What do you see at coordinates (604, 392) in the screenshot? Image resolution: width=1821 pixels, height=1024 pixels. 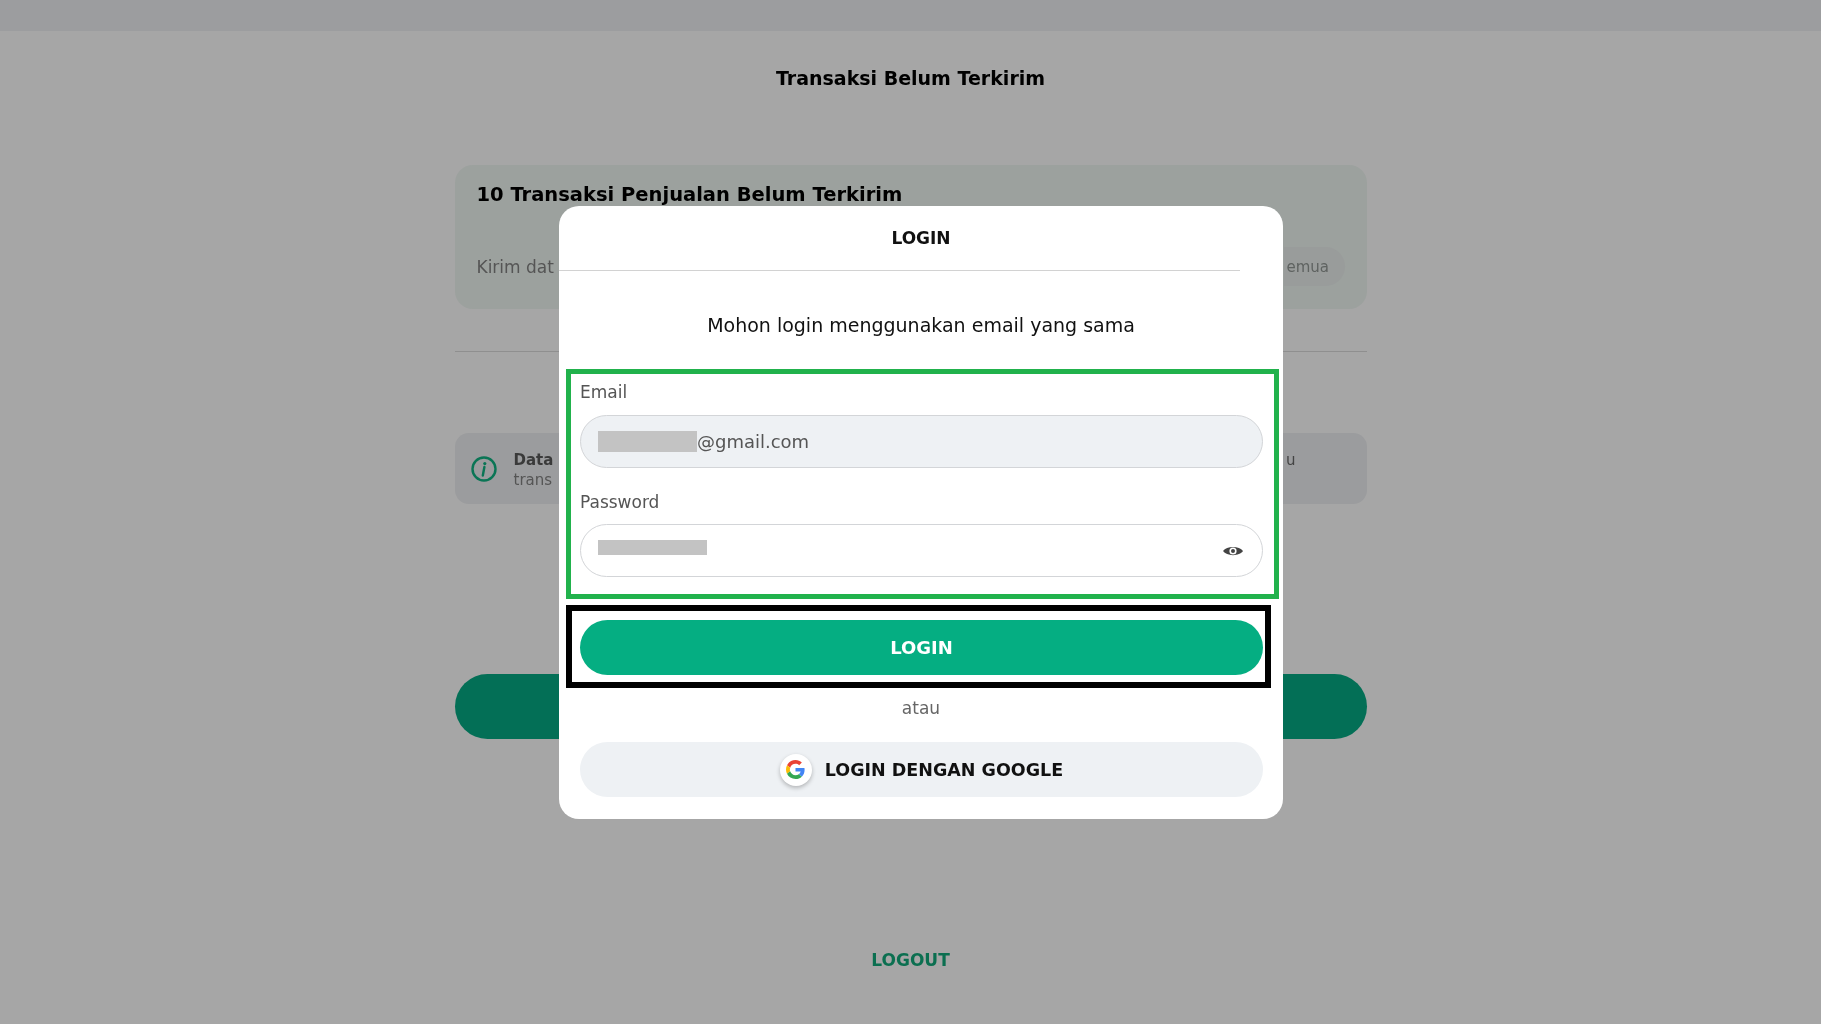 I see `field-label: Email` at bounding box center [604, 392].